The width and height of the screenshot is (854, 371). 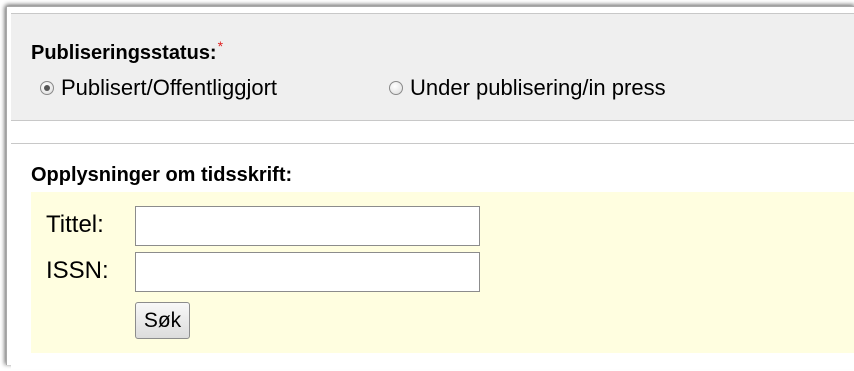 I want to click on radio-published: Publisert/Offentliggjort, so click(x=158, y=88).